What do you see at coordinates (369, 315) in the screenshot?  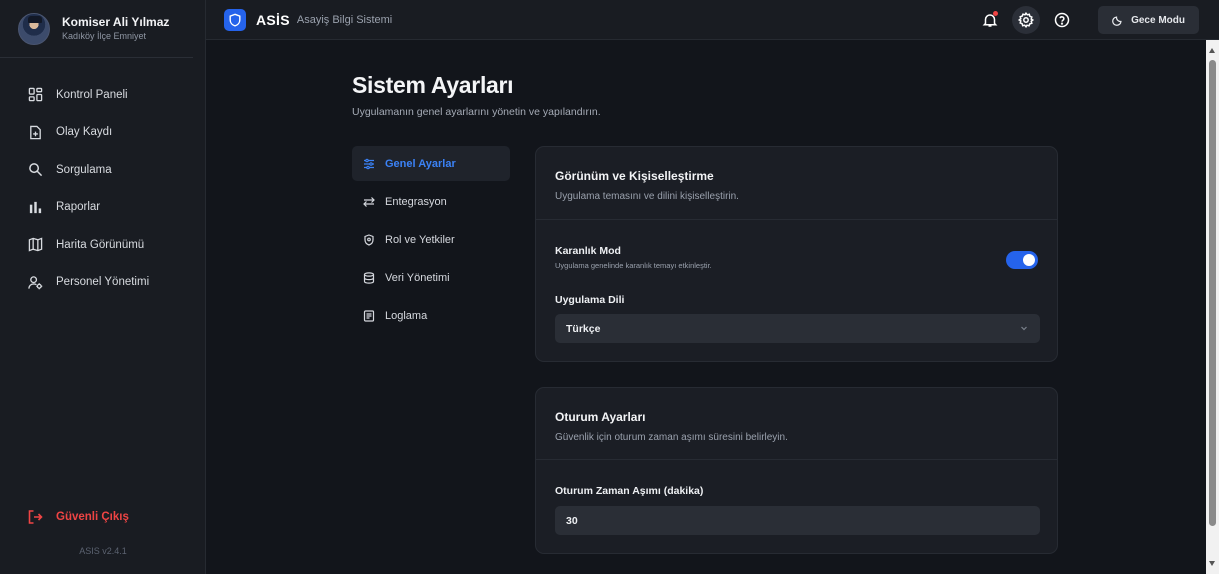 I see `log-list-icon` at bounding box center [369, 315].